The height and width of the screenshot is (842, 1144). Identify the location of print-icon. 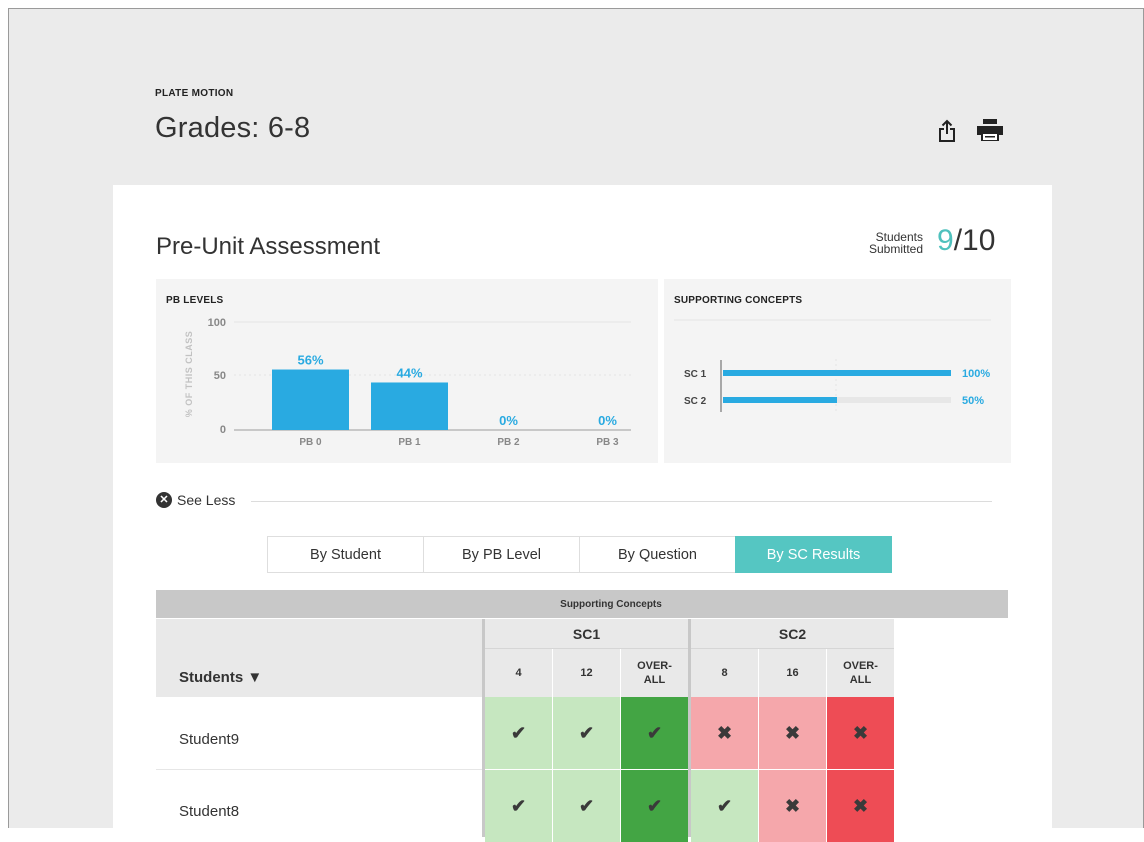
(990, 130).